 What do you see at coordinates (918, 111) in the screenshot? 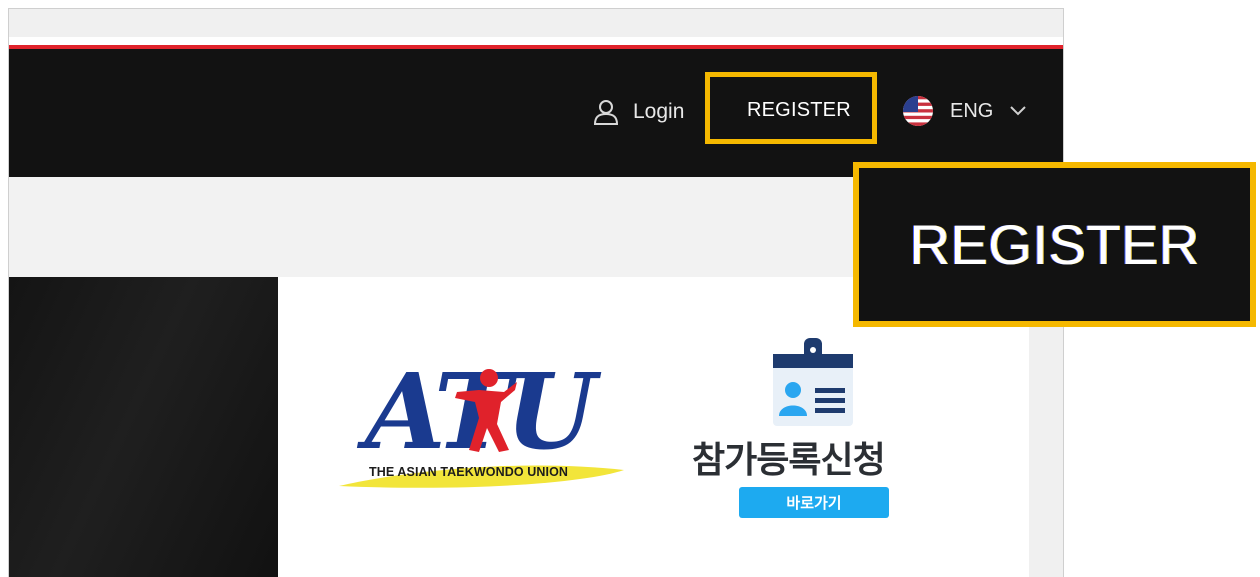
I see `us-flag-icon` at bounding box center [918, 111].